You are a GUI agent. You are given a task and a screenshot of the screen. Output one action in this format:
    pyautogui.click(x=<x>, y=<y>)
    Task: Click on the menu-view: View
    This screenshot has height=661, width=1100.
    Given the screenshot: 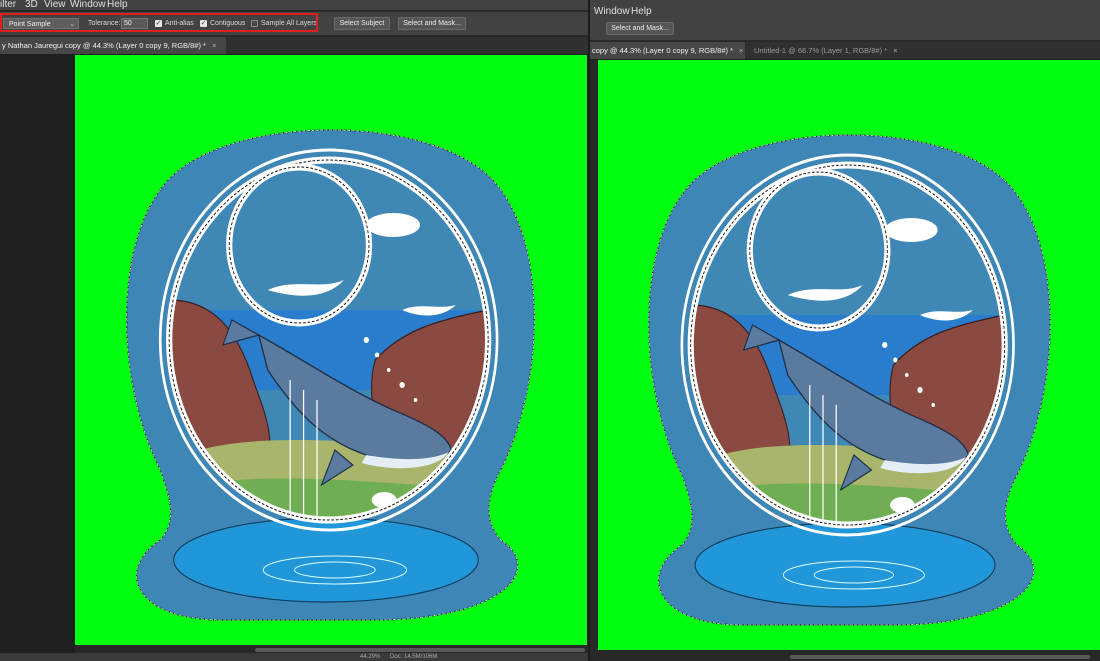 What is the action you would take?
    pyautogui.click(x=55, y=5)
    